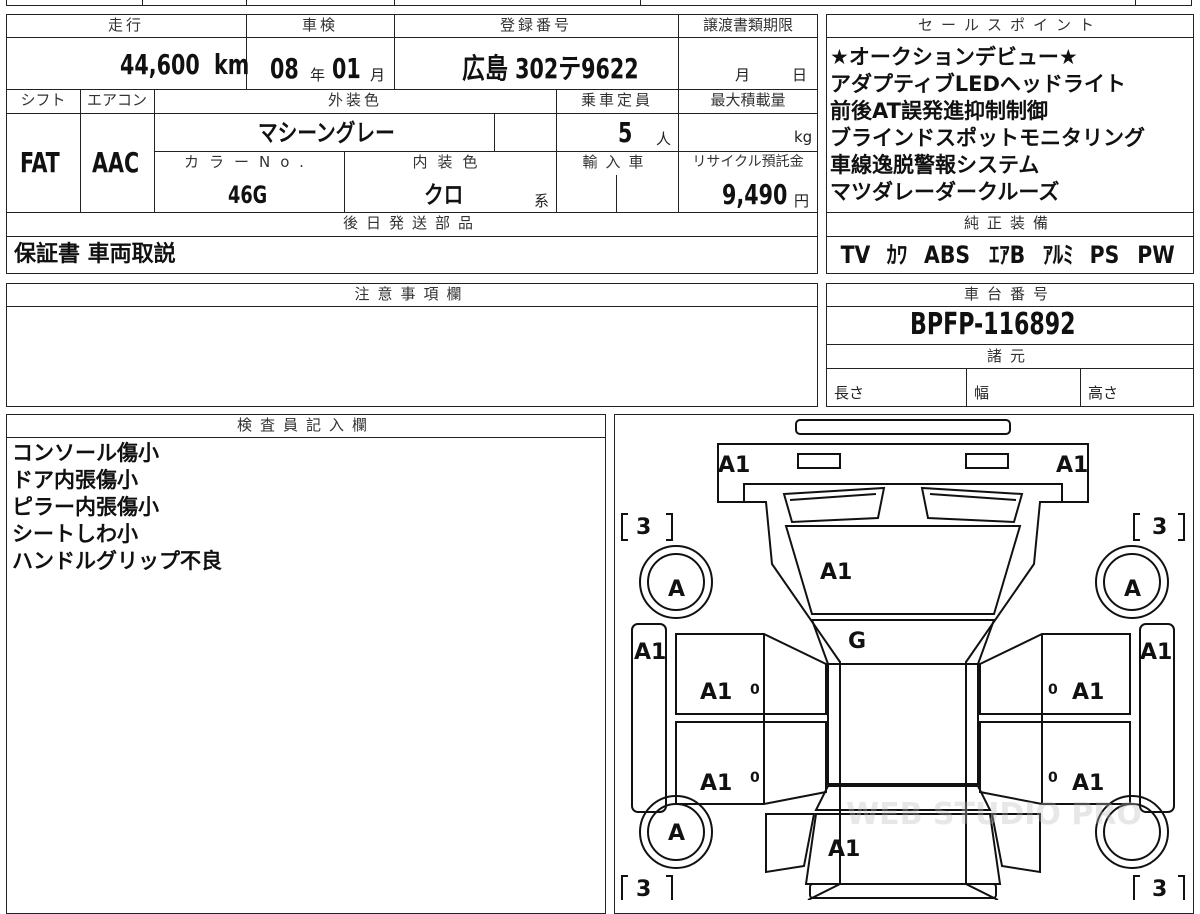 This screenshot has height=914, width=1200. What do you see at coordinates (232, 64) in the screenshot?
I see `mileage-unit: km` at bounding box center [232, 64].